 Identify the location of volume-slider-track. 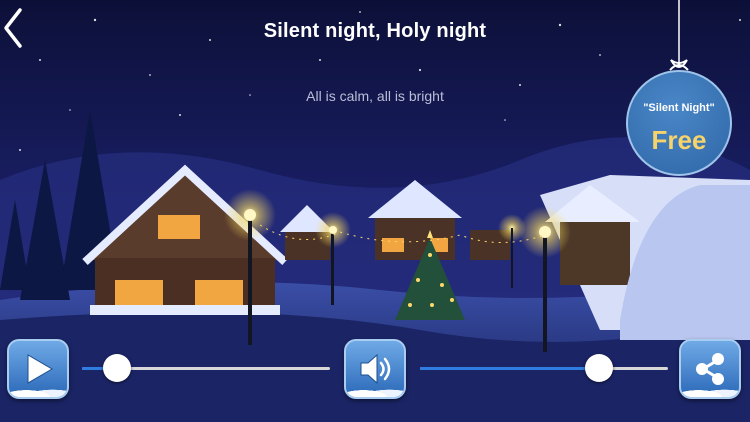
(544, 368).